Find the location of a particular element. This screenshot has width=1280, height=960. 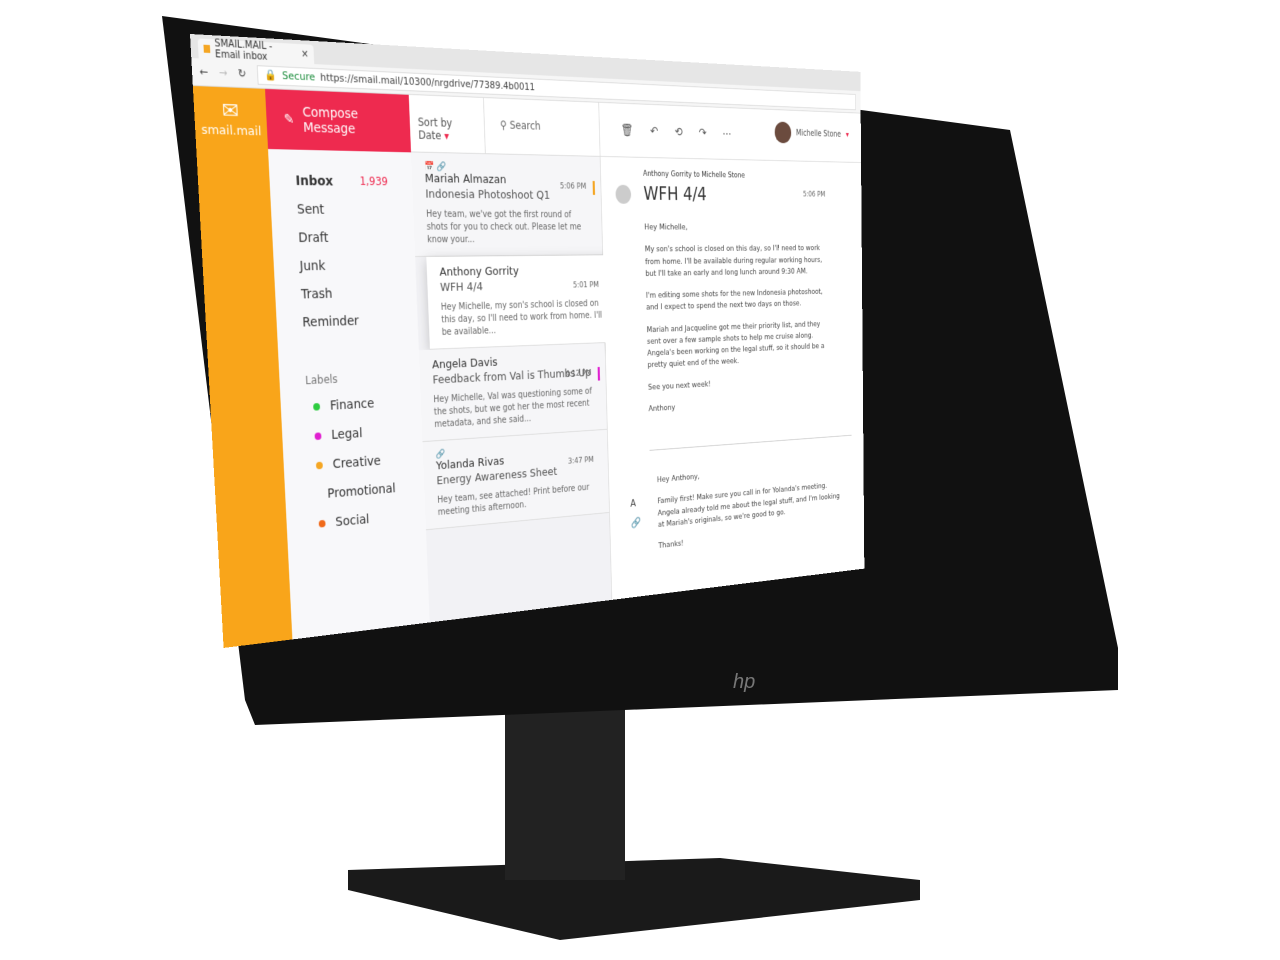

trash-icon: 🗑 is located at coordinates (627, 130).